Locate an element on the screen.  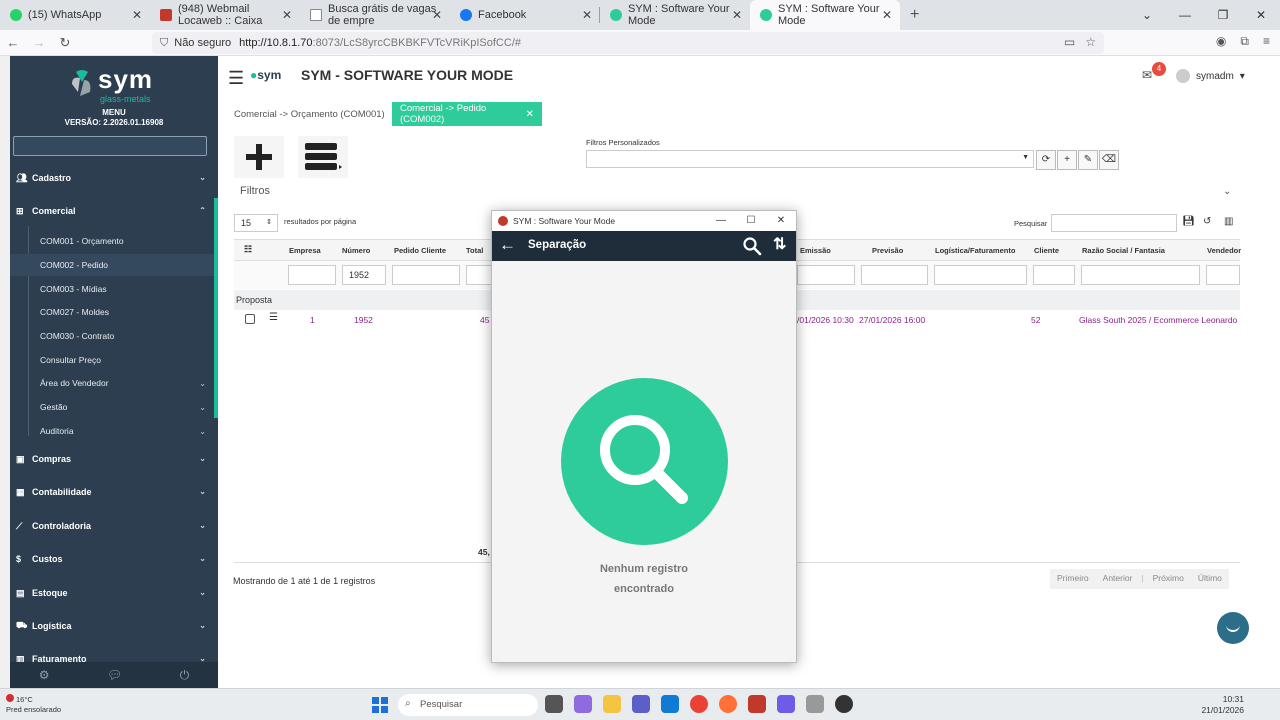
page-tab-orcamento: Comercial -> Orçamento (COM001)✕ is located at coordinates (318, 114).